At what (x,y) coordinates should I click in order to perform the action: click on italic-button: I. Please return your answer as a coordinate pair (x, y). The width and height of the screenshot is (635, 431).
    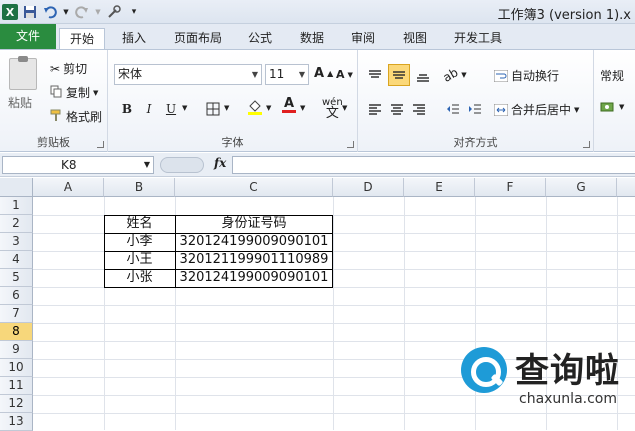
    Looking at the image, I should click on (149, 109).